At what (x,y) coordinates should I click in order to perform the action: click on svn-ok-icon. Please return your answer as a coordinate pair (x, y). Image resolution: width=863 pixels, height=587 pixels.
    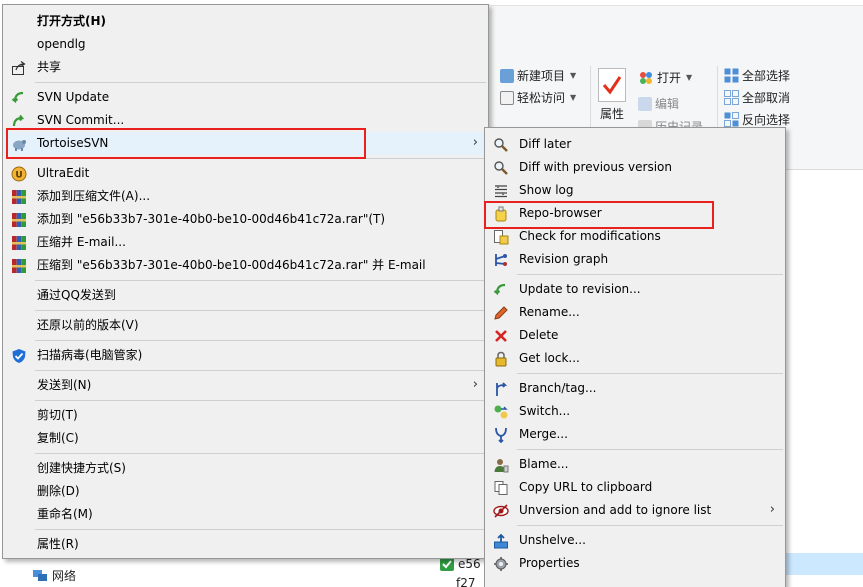
    Looking at the image, I should click on (447, 564).